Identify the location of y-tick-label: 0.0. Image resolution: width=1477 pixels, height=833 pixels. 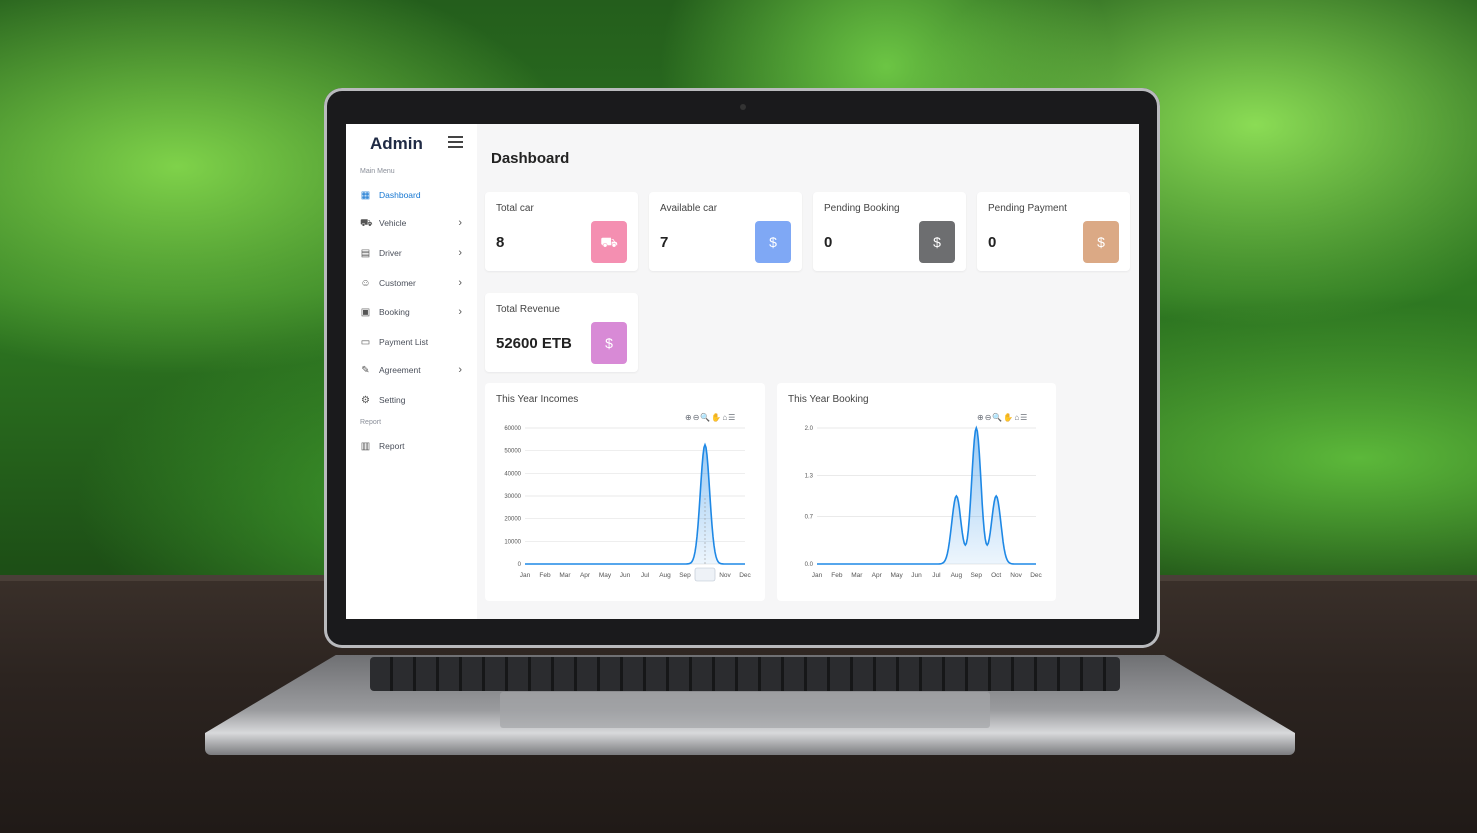
(809, 565).